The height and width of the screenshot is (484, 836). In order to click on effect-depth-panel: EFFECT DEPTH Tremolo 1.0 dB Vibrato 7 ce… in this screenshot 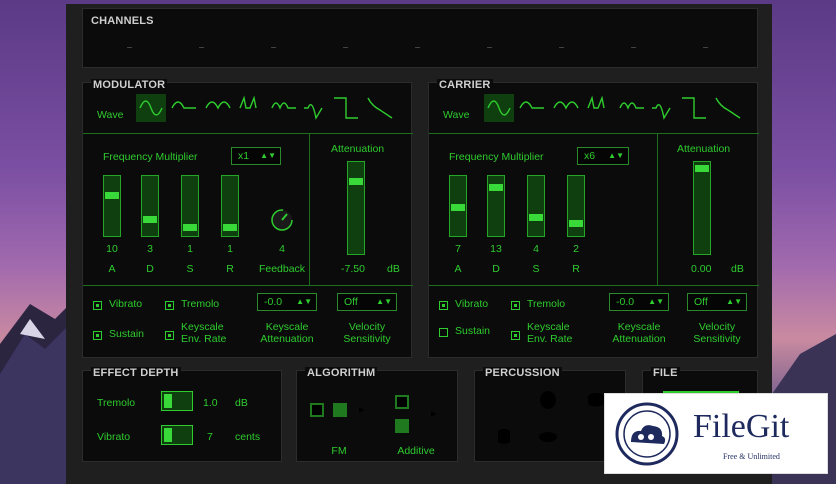, I will do `click(182, 414)`.